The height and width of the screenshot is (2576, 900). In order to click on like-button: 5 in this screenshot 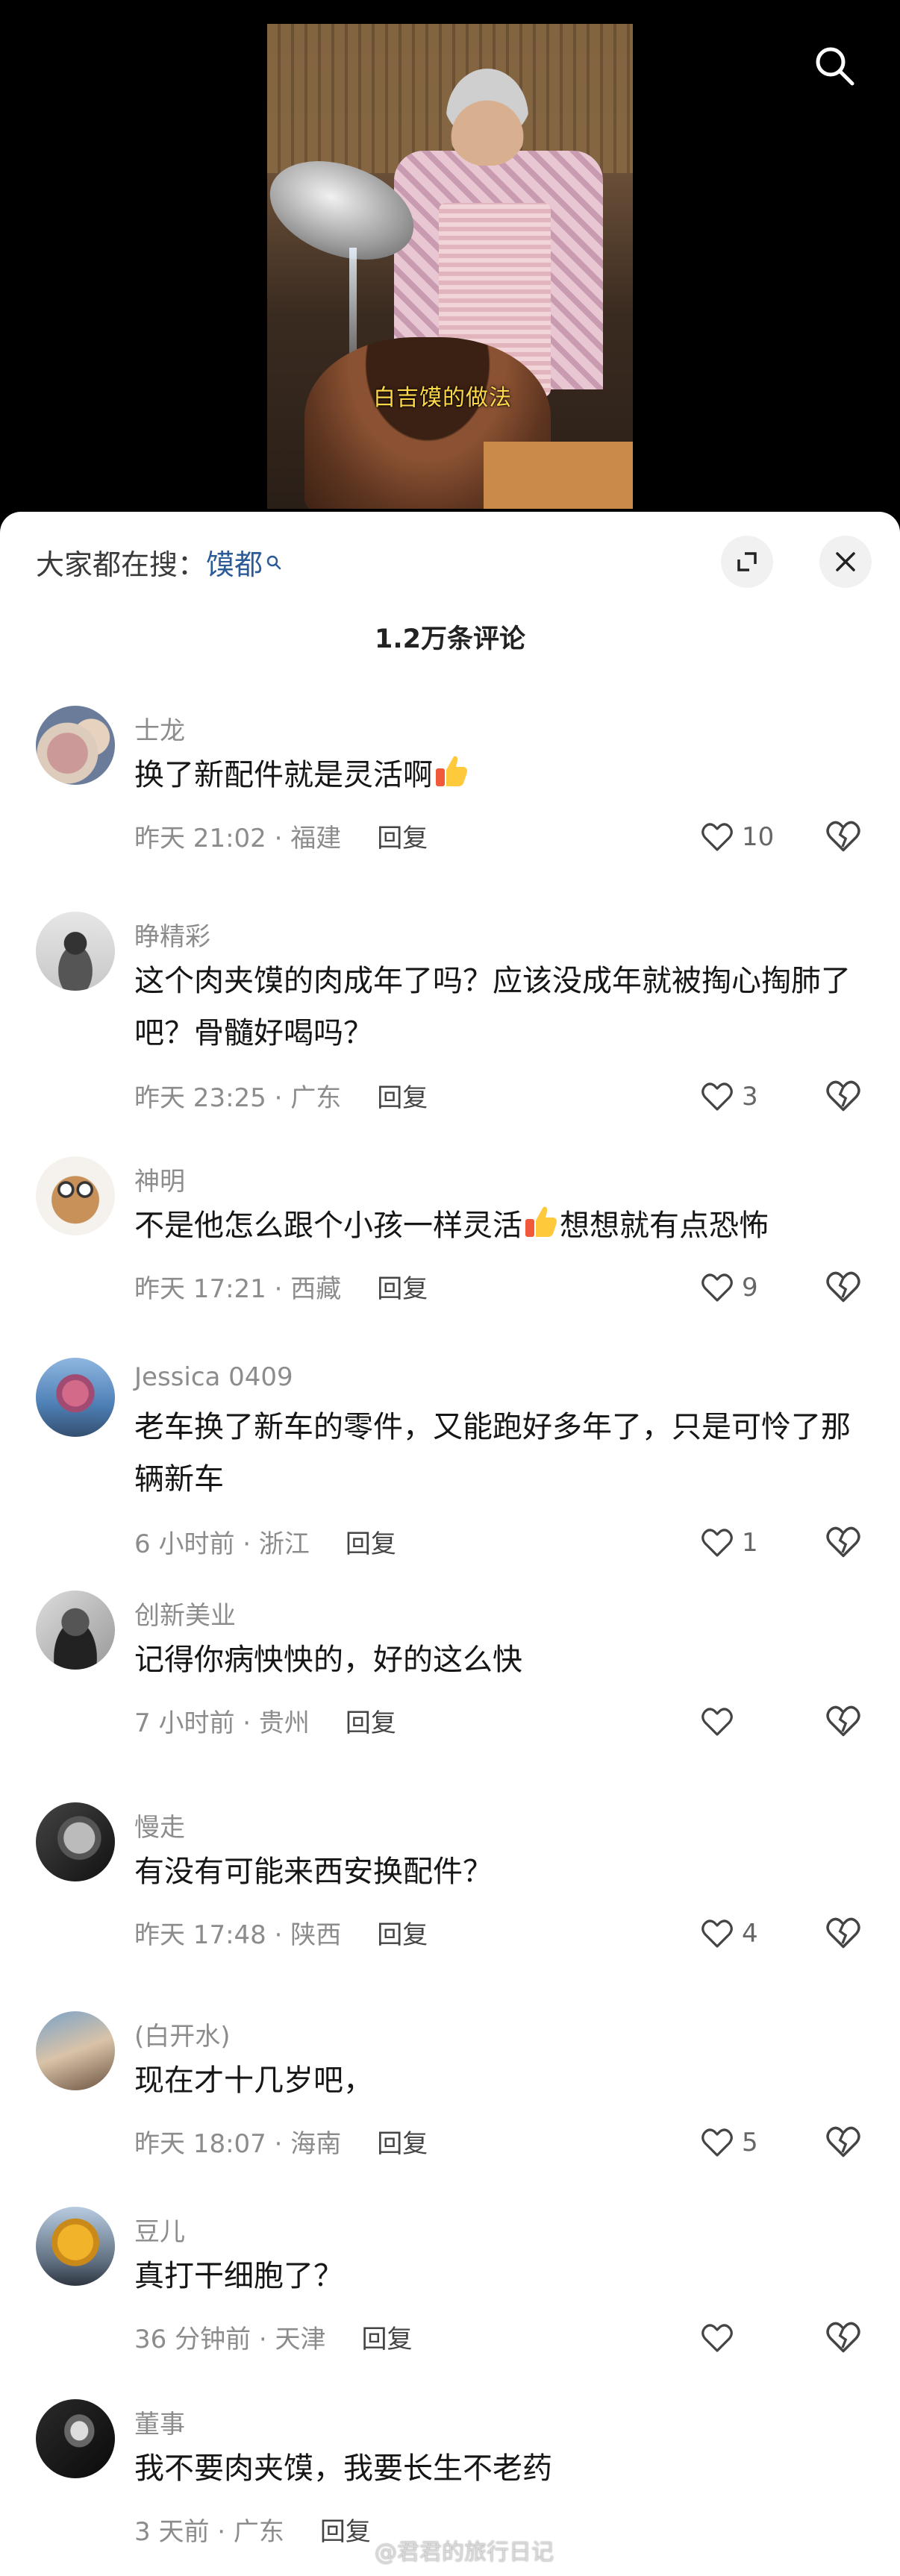, I will do `click(748, 2142)`.